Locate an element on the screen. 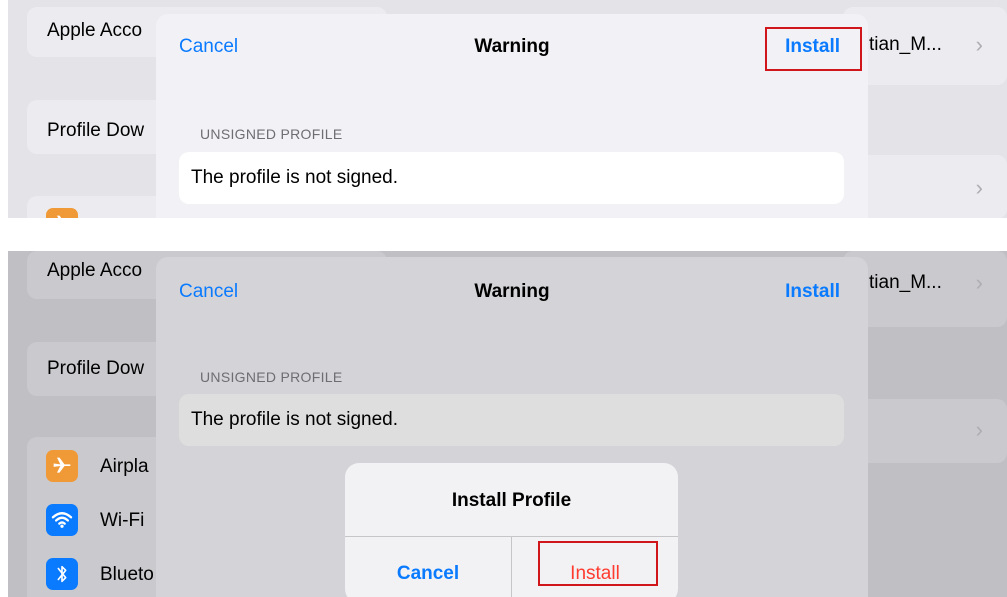 The width and height of the screenshot is (1007, 597). alert-cancel-button: Cancel is located at coordinates (428, 574).